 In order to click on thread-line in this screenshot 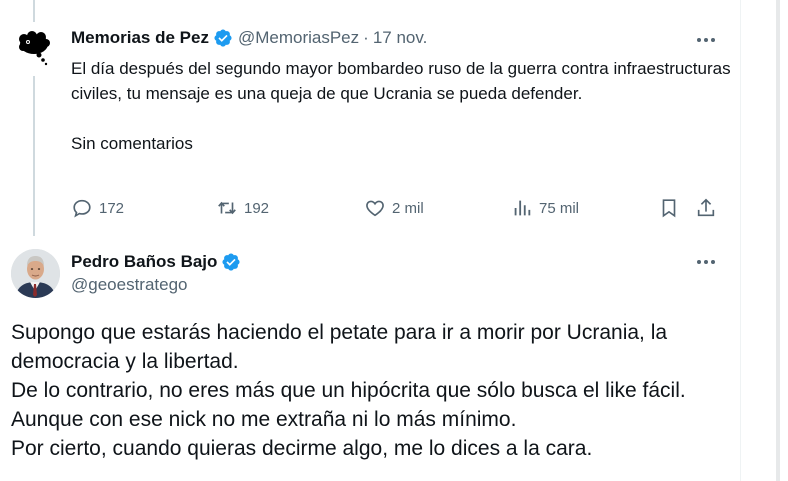, I will do `click(34, 156)`.